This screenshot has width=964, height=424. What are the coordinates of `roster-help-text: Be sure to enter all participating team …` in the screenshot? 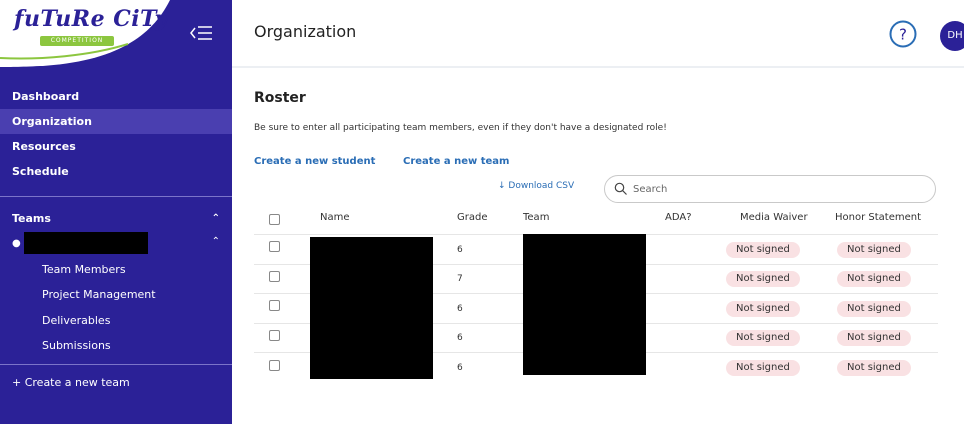 It's located at (460, 128).